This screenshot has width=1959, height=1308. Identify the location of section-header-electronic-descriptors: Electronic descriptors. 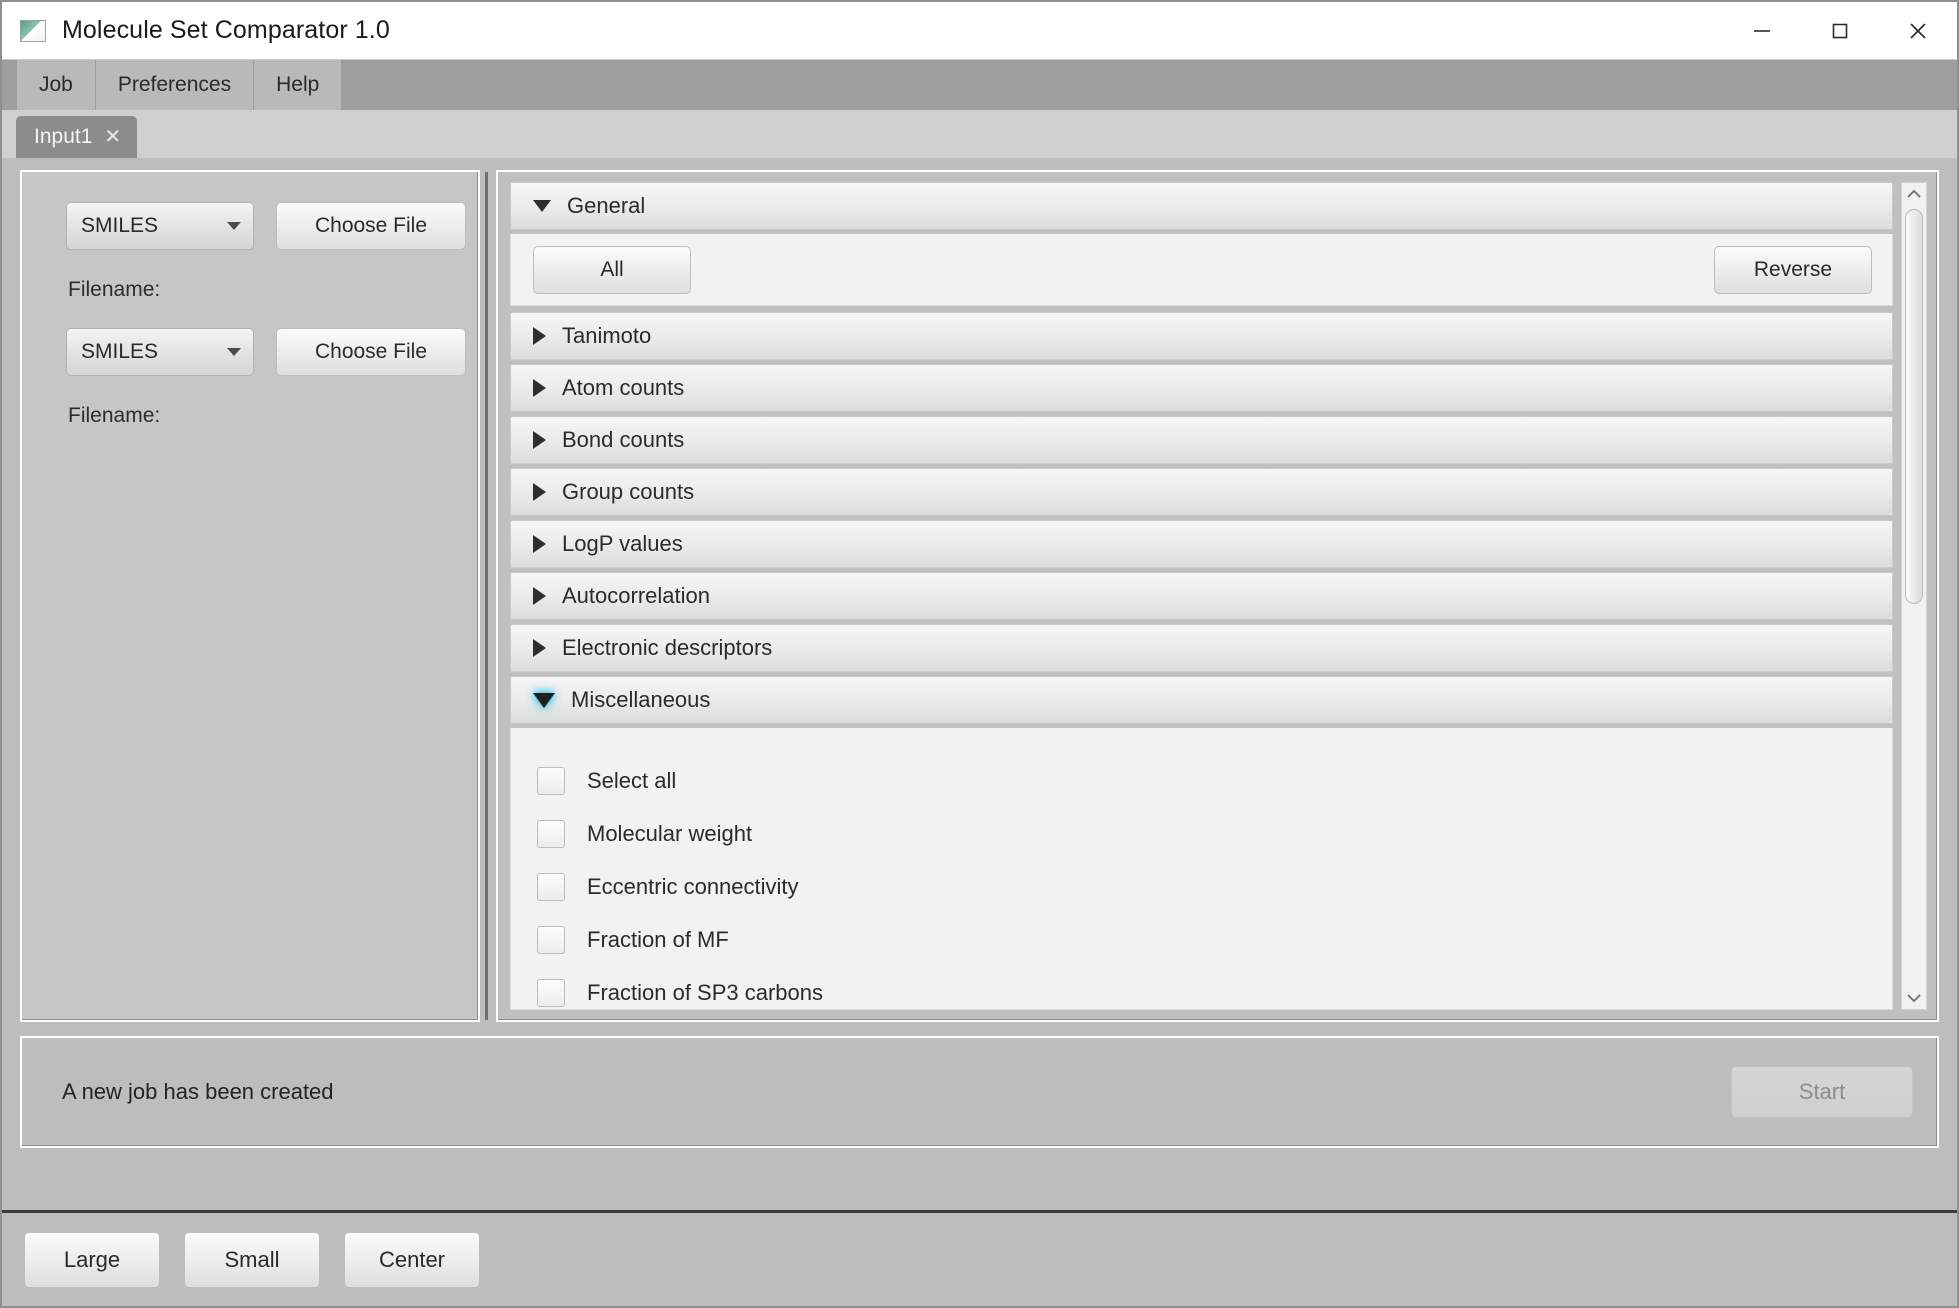
(1201, 648).